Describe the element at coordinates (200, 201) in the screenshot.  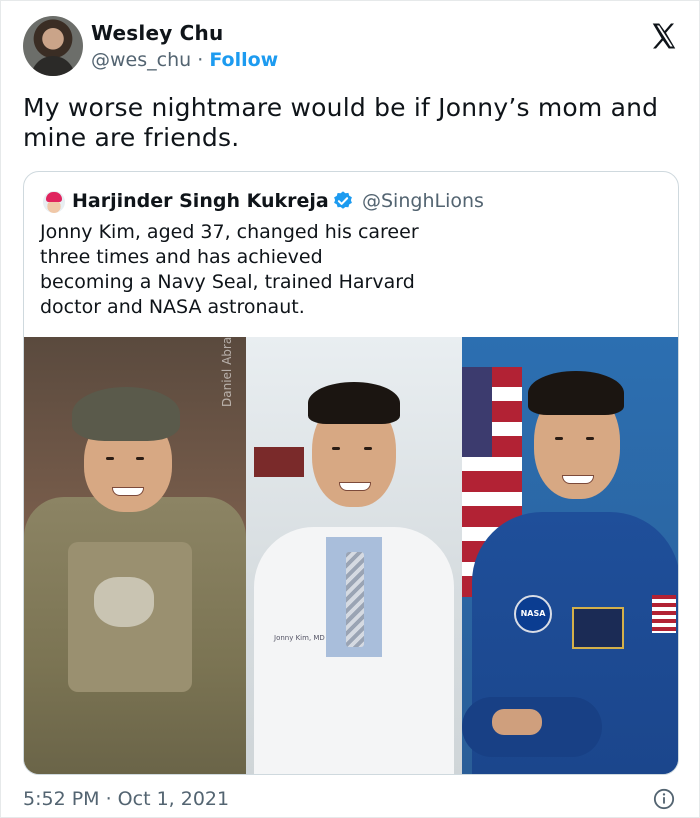
I see `quoted-author-name: Harjinder Singh Kukreja` at that location.